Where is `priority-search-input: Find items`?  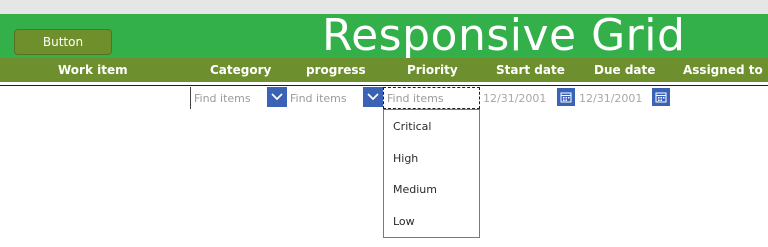 priority-search-input: Find items is located at coordinates (431, 98).